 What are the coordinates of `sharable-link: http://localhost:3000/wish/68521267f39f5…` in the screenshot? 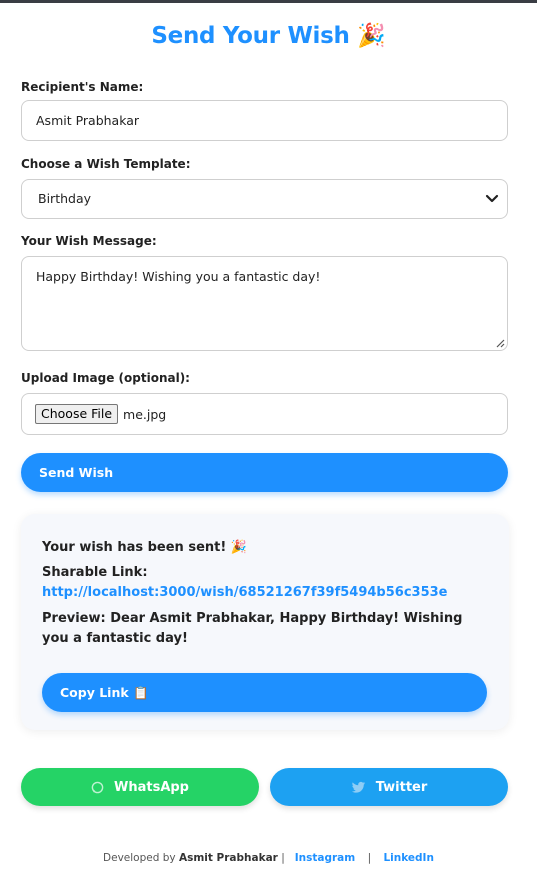 It's located at (244, 592).